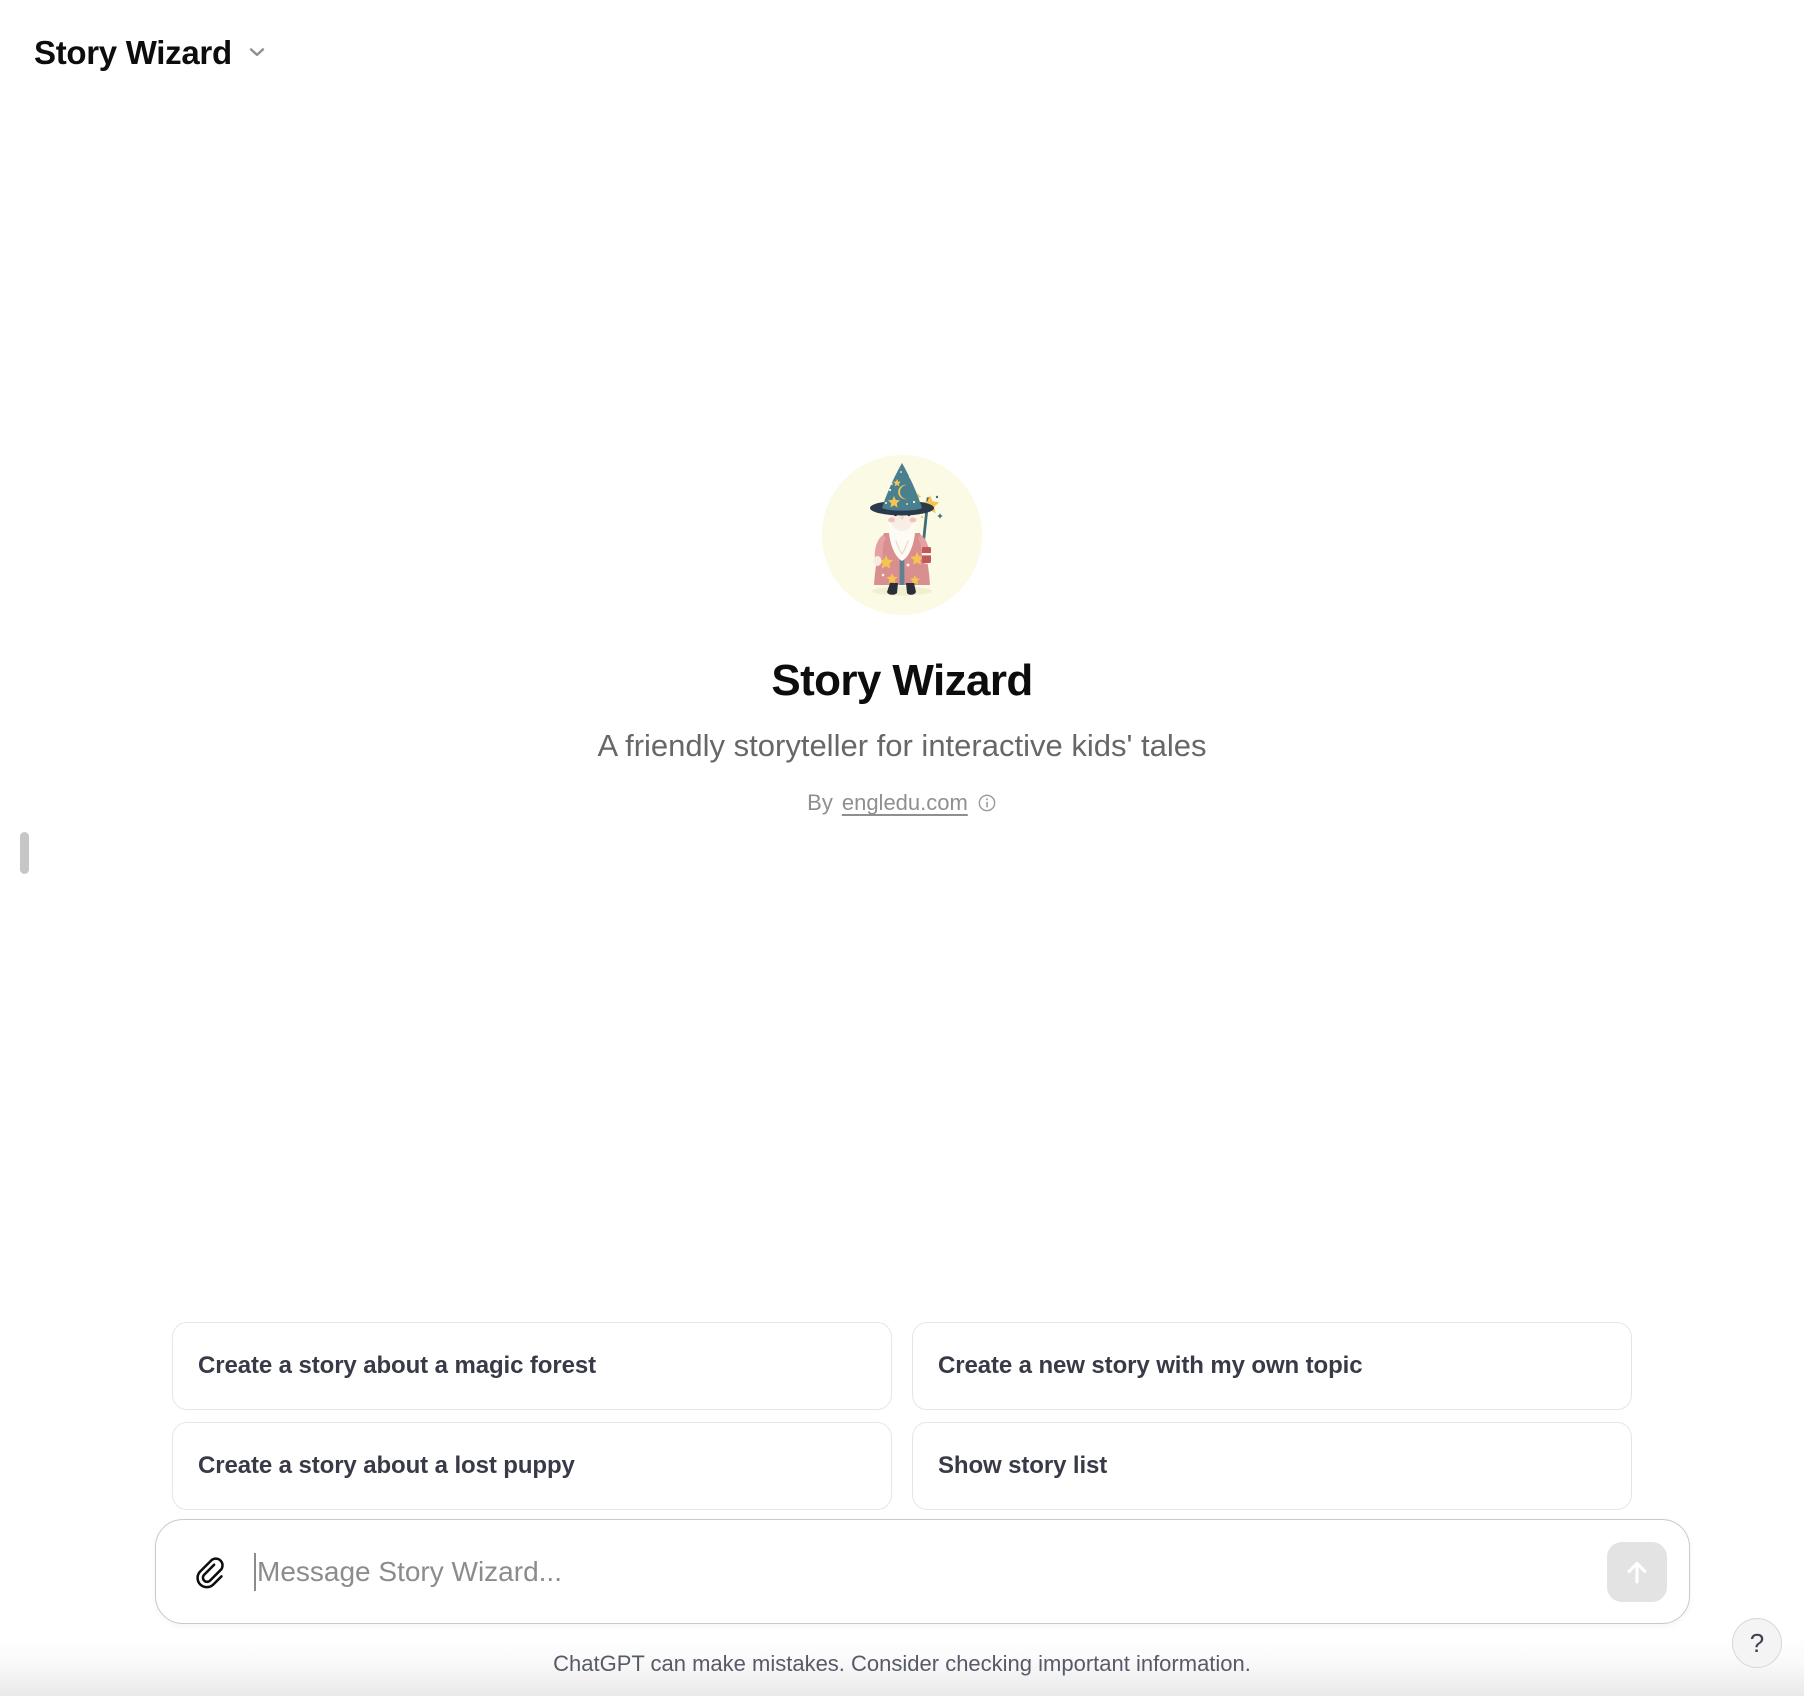  I want to click on send-button, so click(1637, 1571).